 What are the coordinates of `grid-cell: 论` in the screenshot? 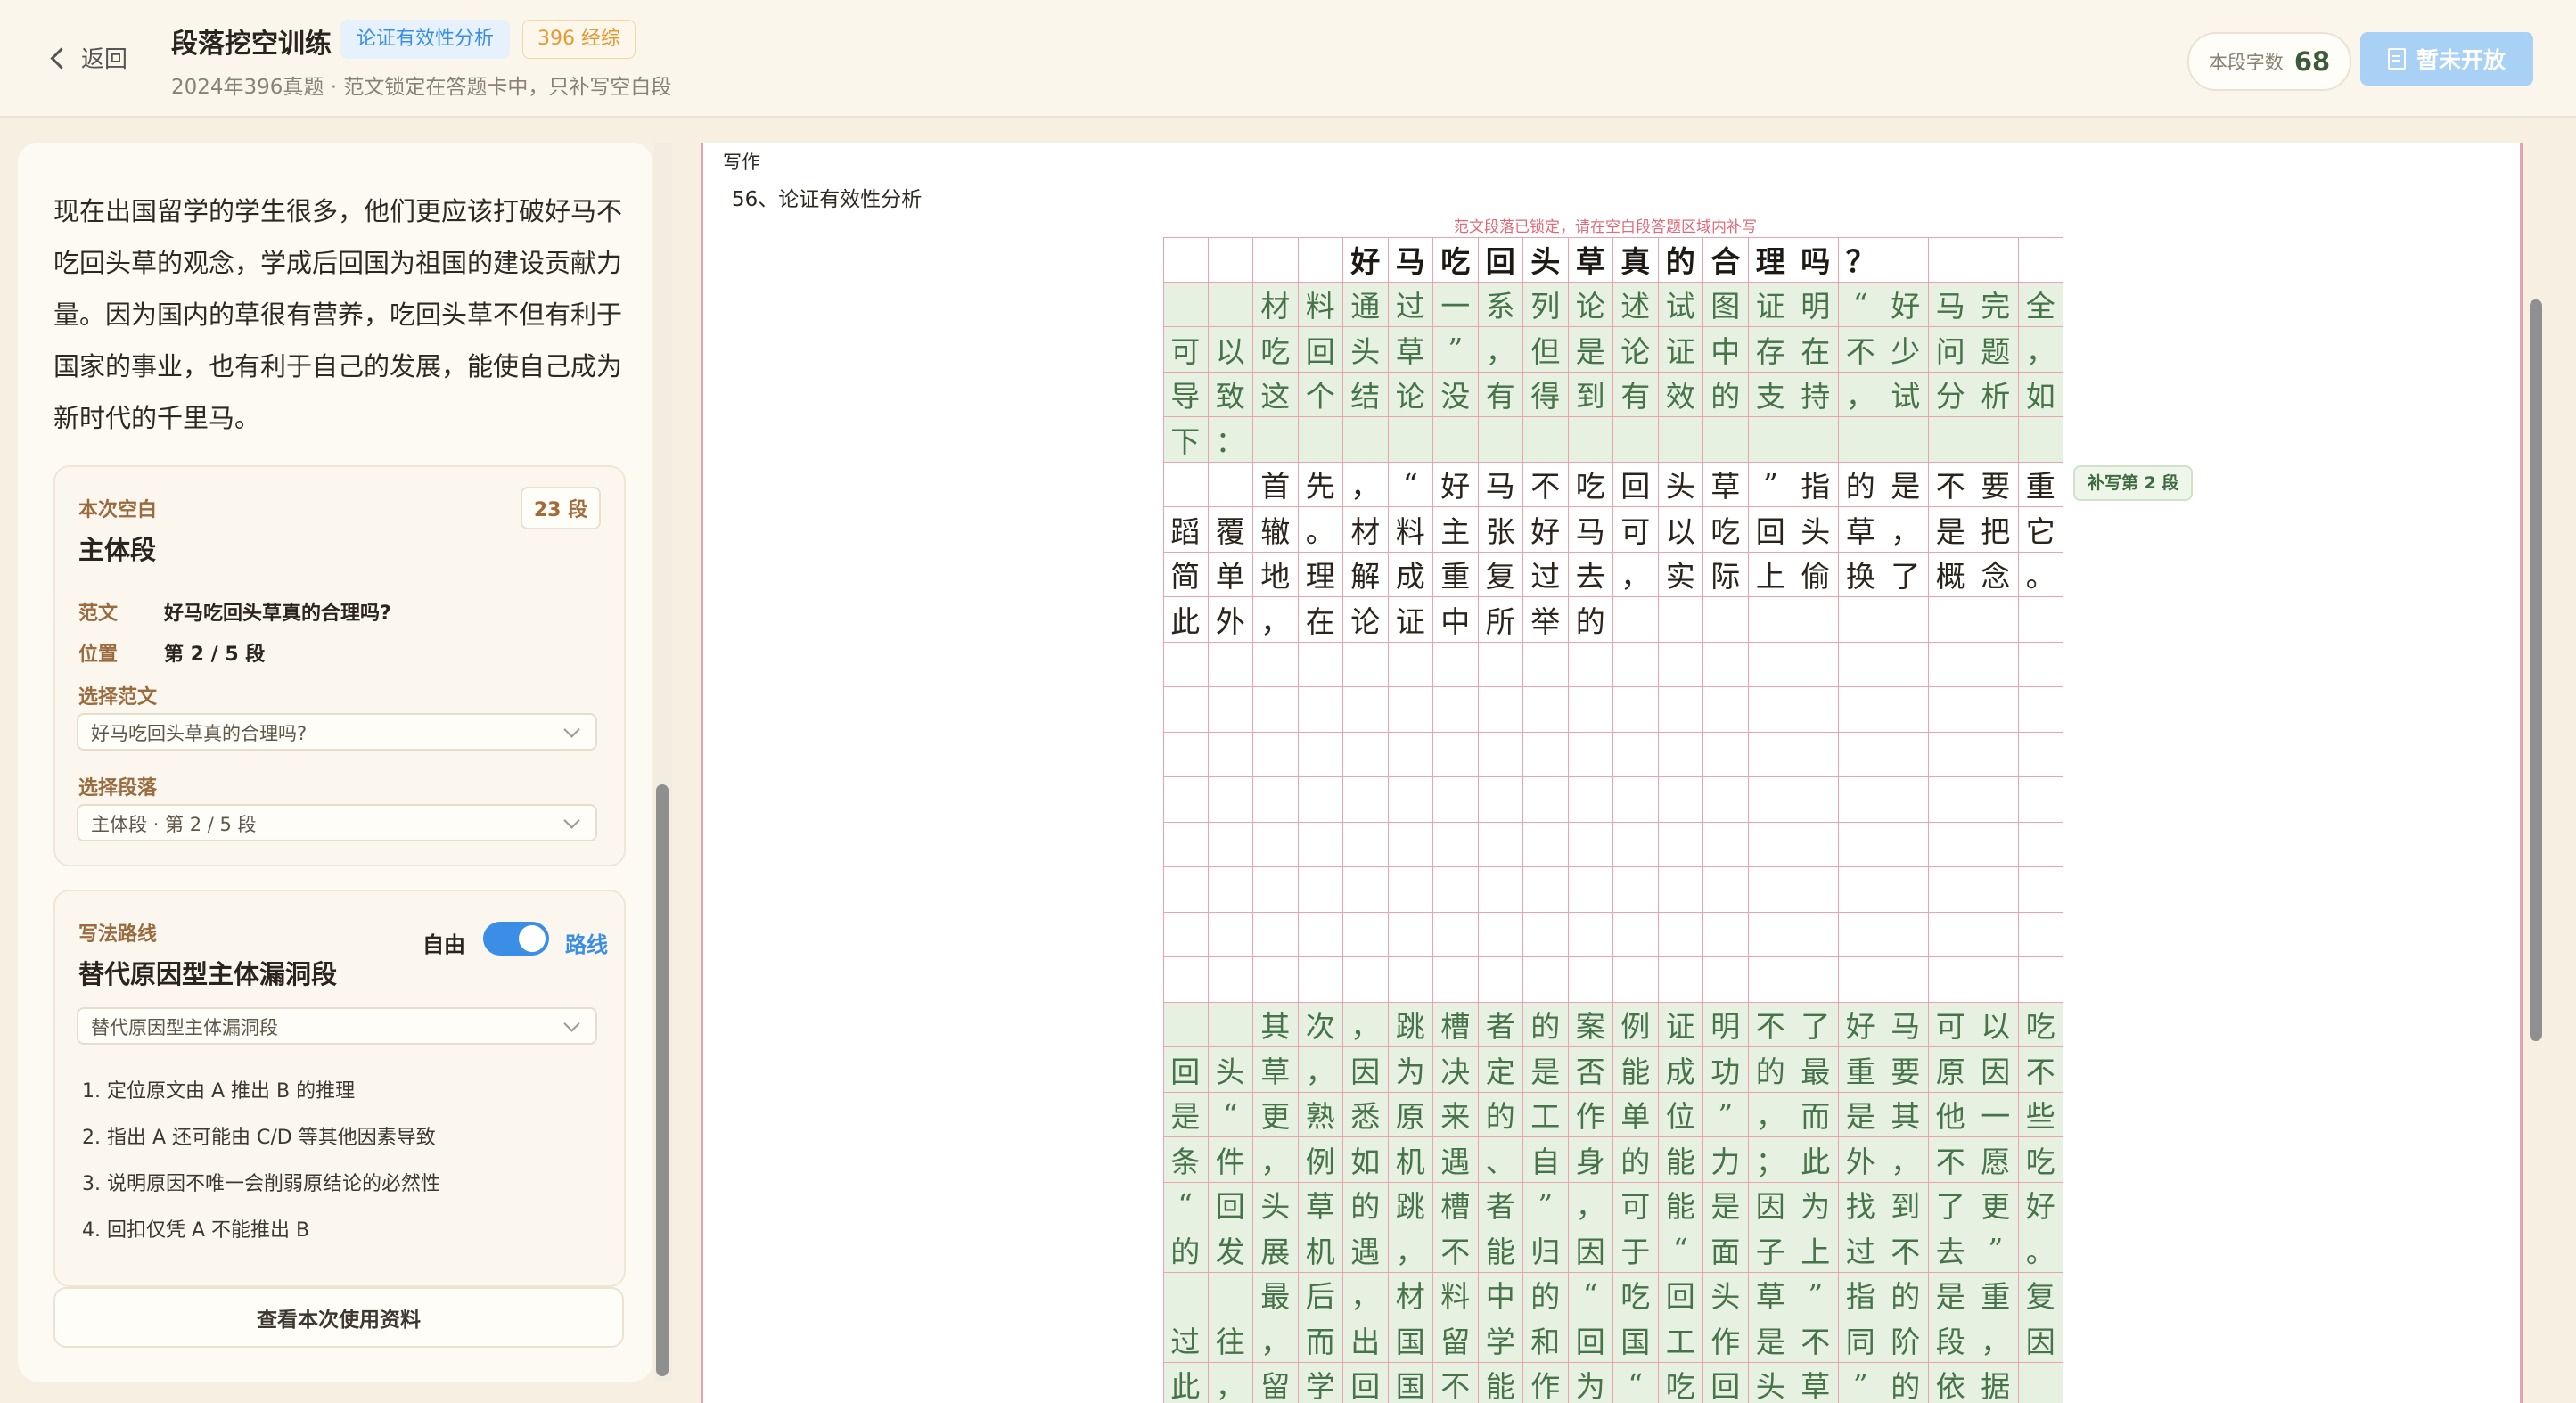 It's located at (1366, 620).